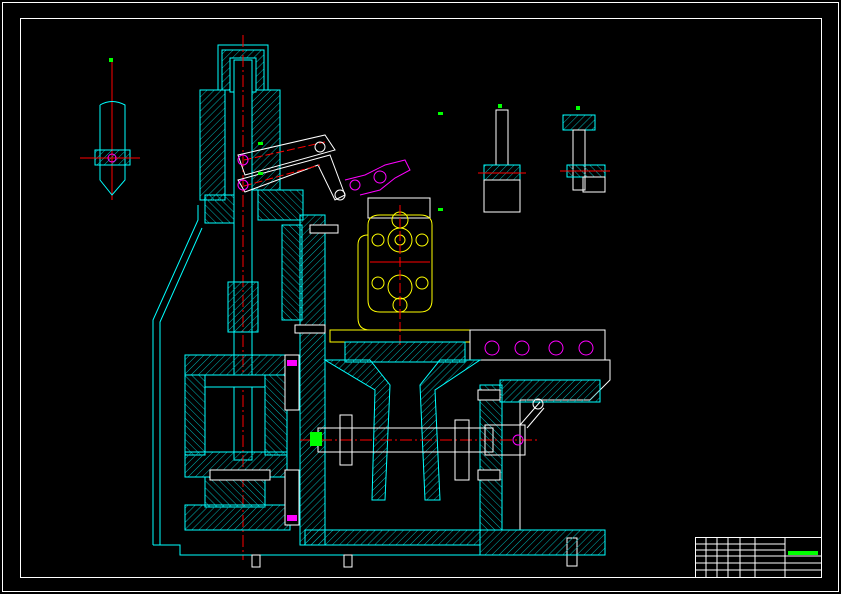  I want to click on detail-view-middle, so click(502, 161).